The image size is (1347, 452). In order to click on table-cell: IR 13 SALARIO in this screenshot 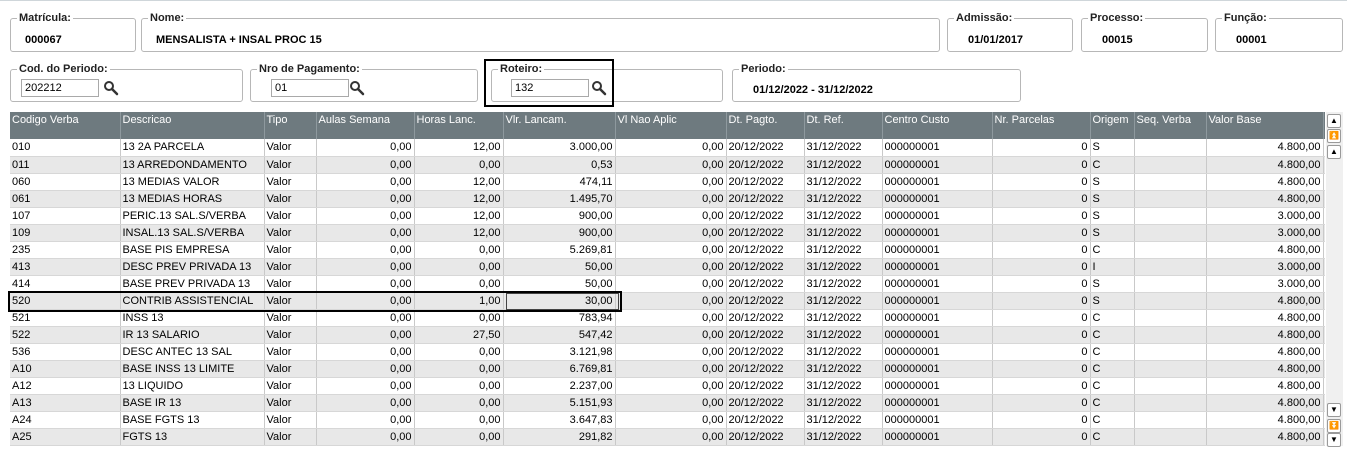, I will do `click(192, 335)`.